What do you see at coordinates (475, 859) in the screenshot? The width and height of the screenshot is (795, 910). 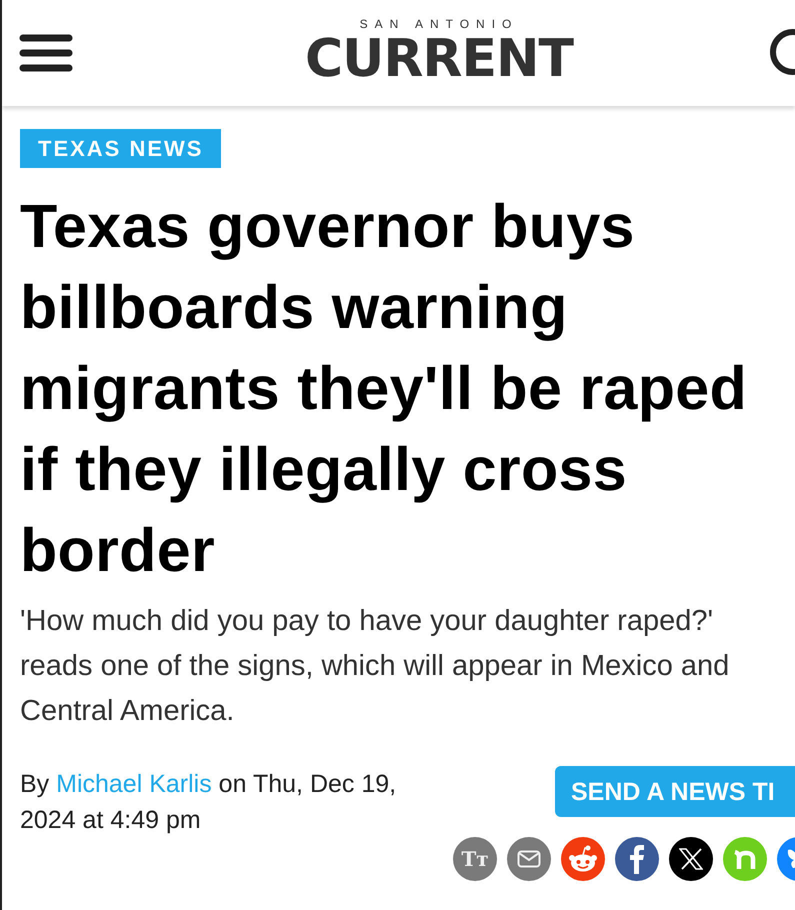 I see `text-size-button: Tт` at bounding box center [475, 859].